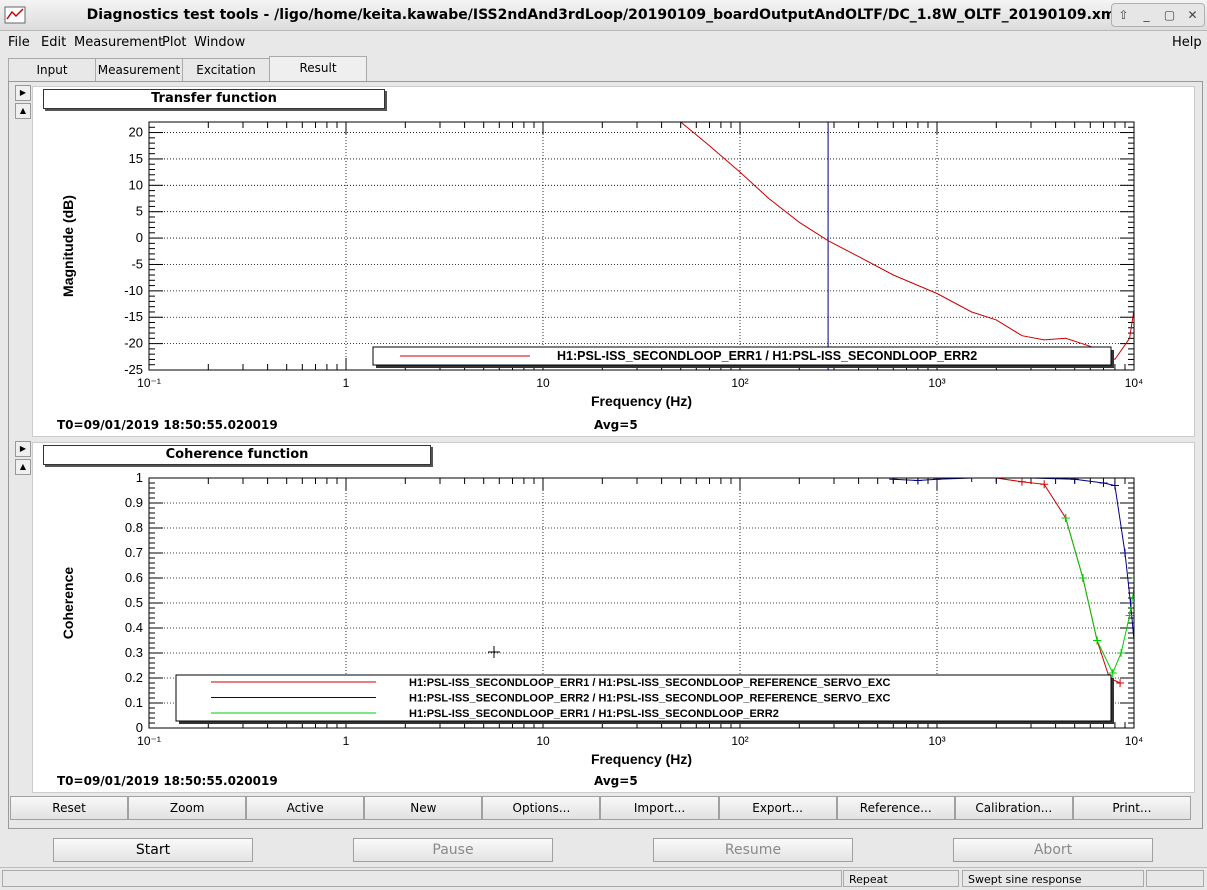 Image resolution: width=1207 pixels, height=890 pixels. What do you see at coordinates (133, 316) in the screenshot?
I see `y-tick-label: -15` at bounding box center [133, 316].